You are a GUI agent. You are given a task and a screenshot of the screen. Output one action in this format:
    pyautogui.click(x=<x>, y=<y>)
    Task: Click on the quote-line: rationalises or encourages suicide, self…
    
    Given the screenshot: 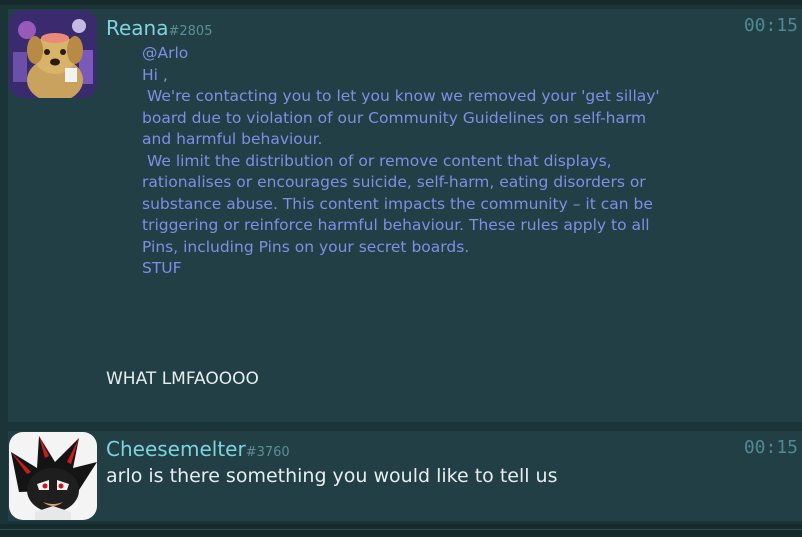 What is the action you would take?
    pyautogui.click(x=394, y=182)
    